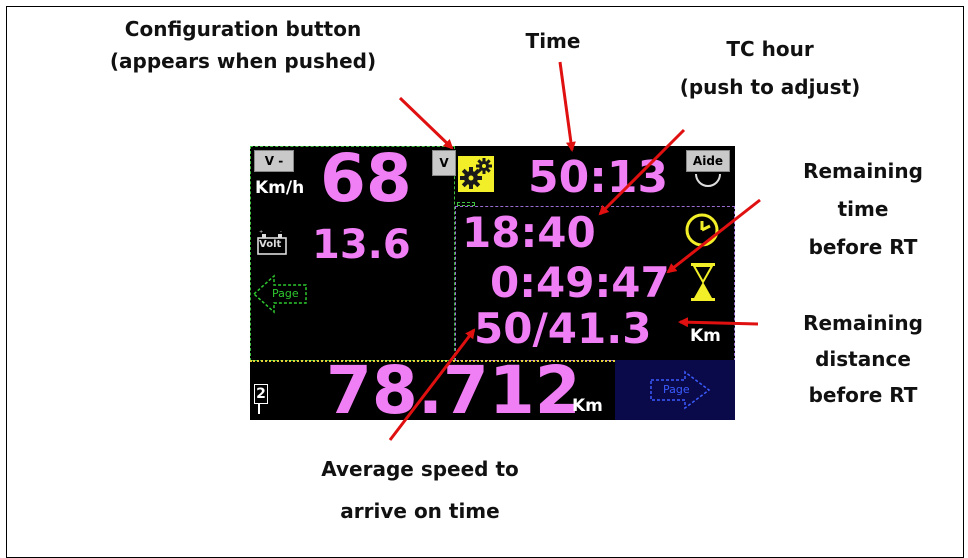 This screenshot has width=968, height=558. Describe the element at coordinates (567, 106) in the screenshot. I see `arrow-time` at that location.